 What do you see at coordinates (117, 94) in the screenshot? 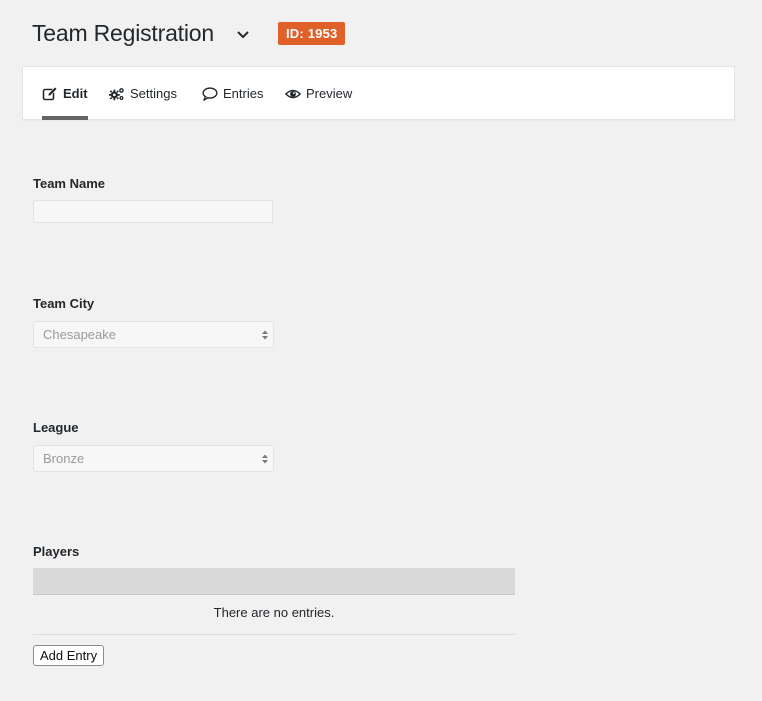
I see `gears-icon` at bounding box center [117, 94].